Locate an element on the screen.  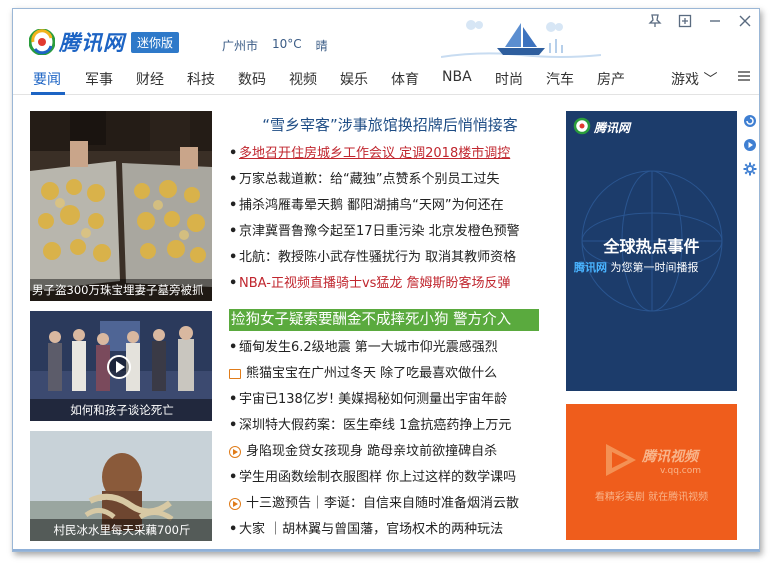
jewelry-photo-image is located at coordinates (121, 206).